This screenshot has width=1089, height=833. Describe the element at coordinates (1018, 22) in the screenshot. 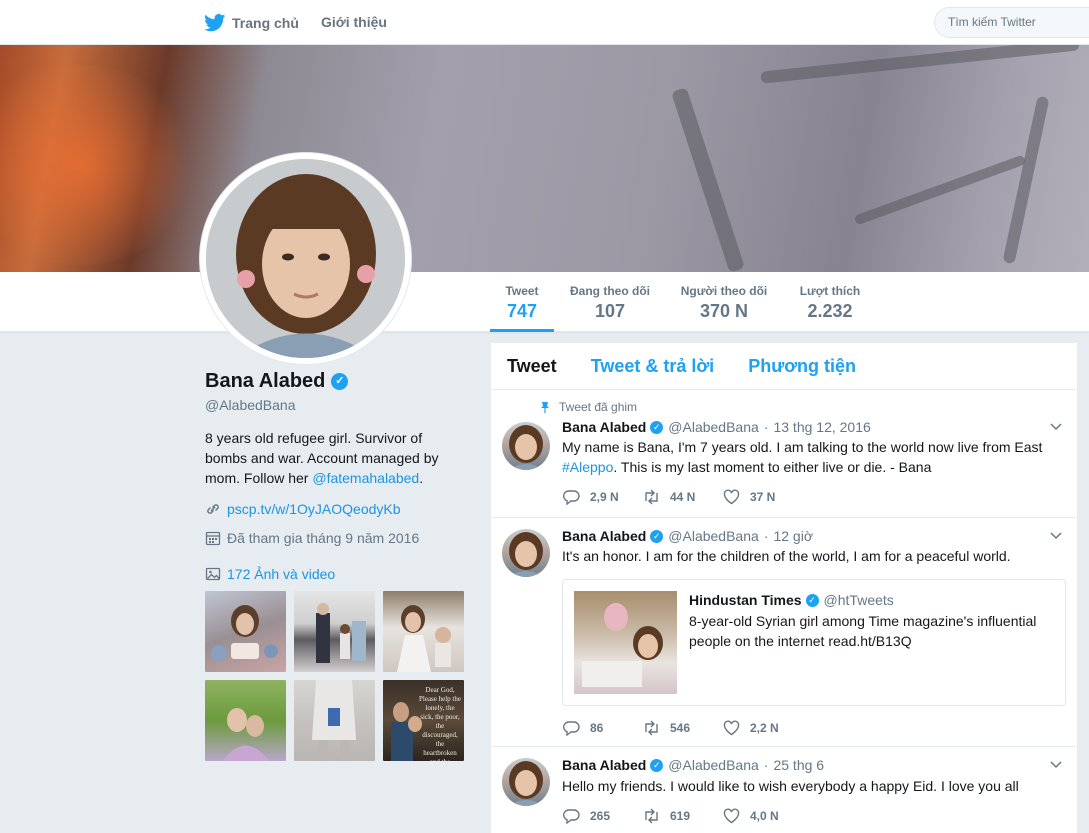

I see `search-input` at that location.